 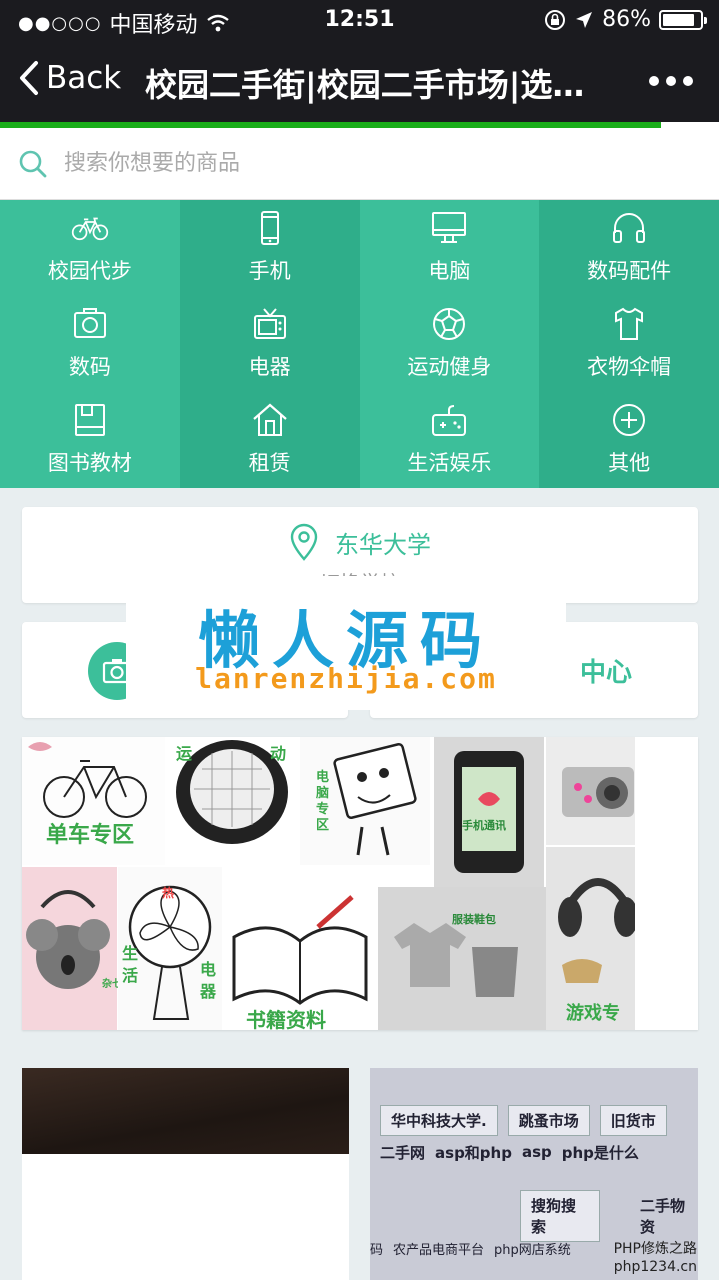 I want to click on category-sports: 运动健身, so click(x=449, y=344).